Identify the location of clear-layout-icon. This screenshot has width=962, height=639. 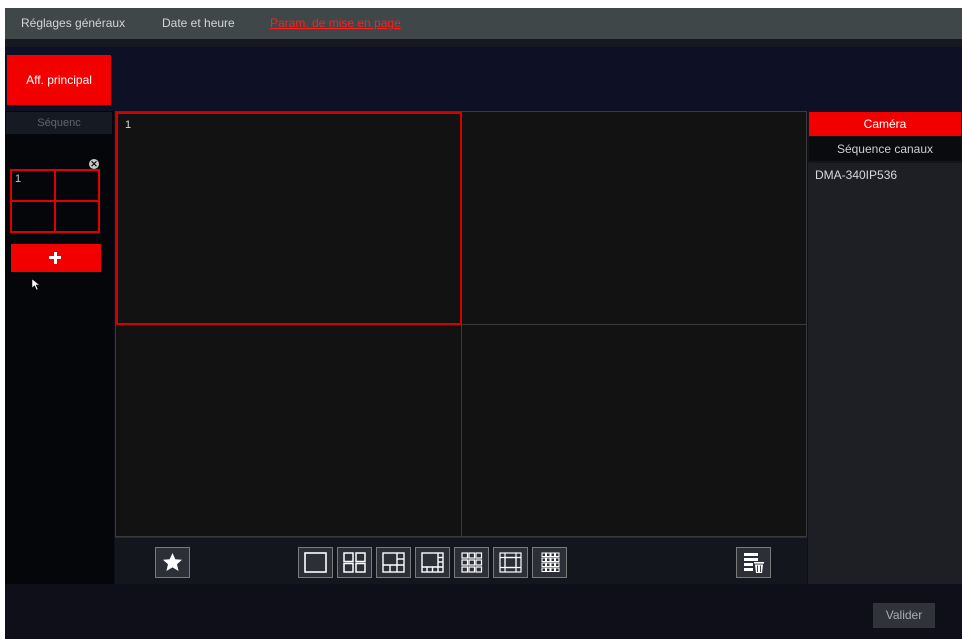
(753, 562).